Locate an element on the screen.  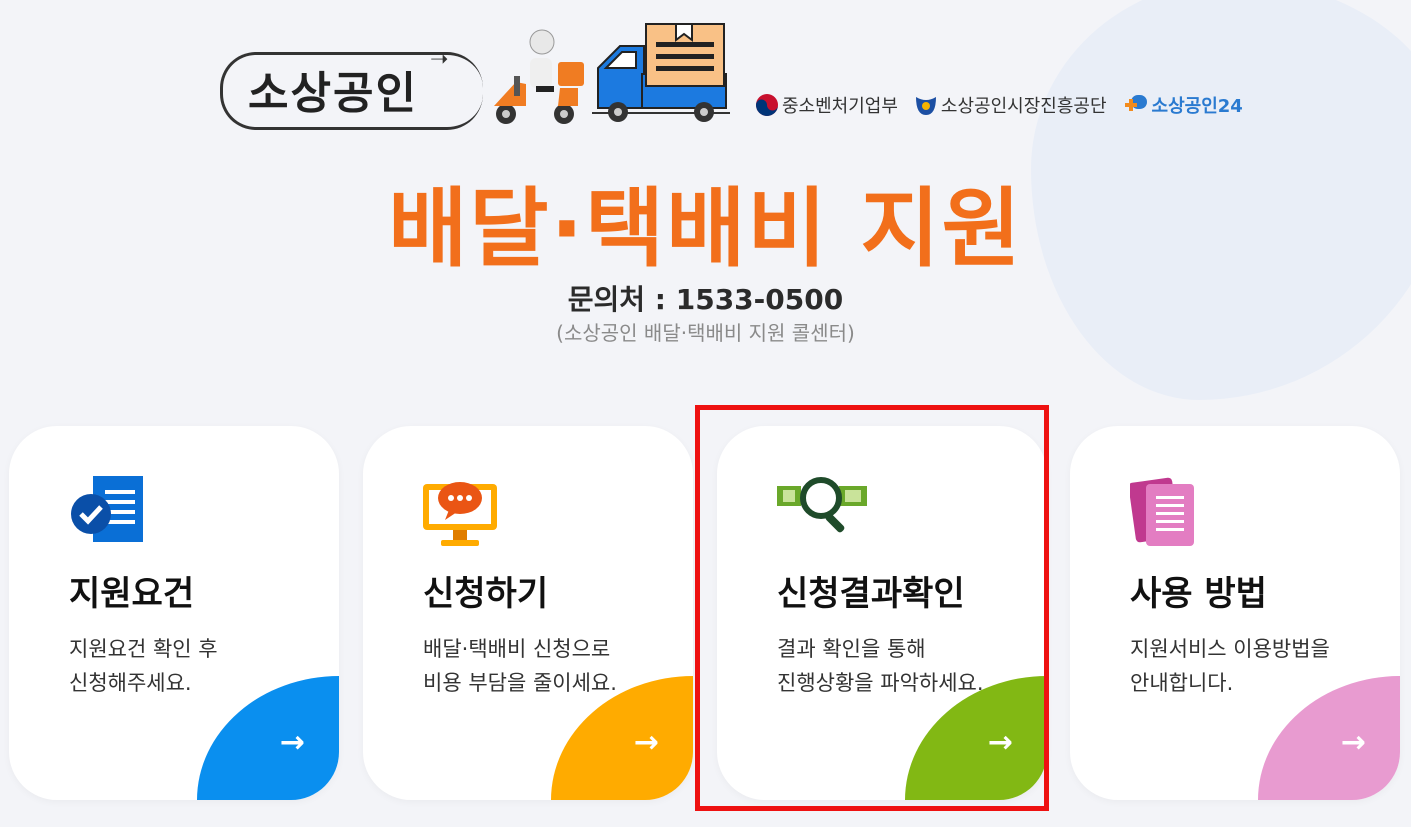
ministry-emblem-icon is located at coordinates (767, 105).